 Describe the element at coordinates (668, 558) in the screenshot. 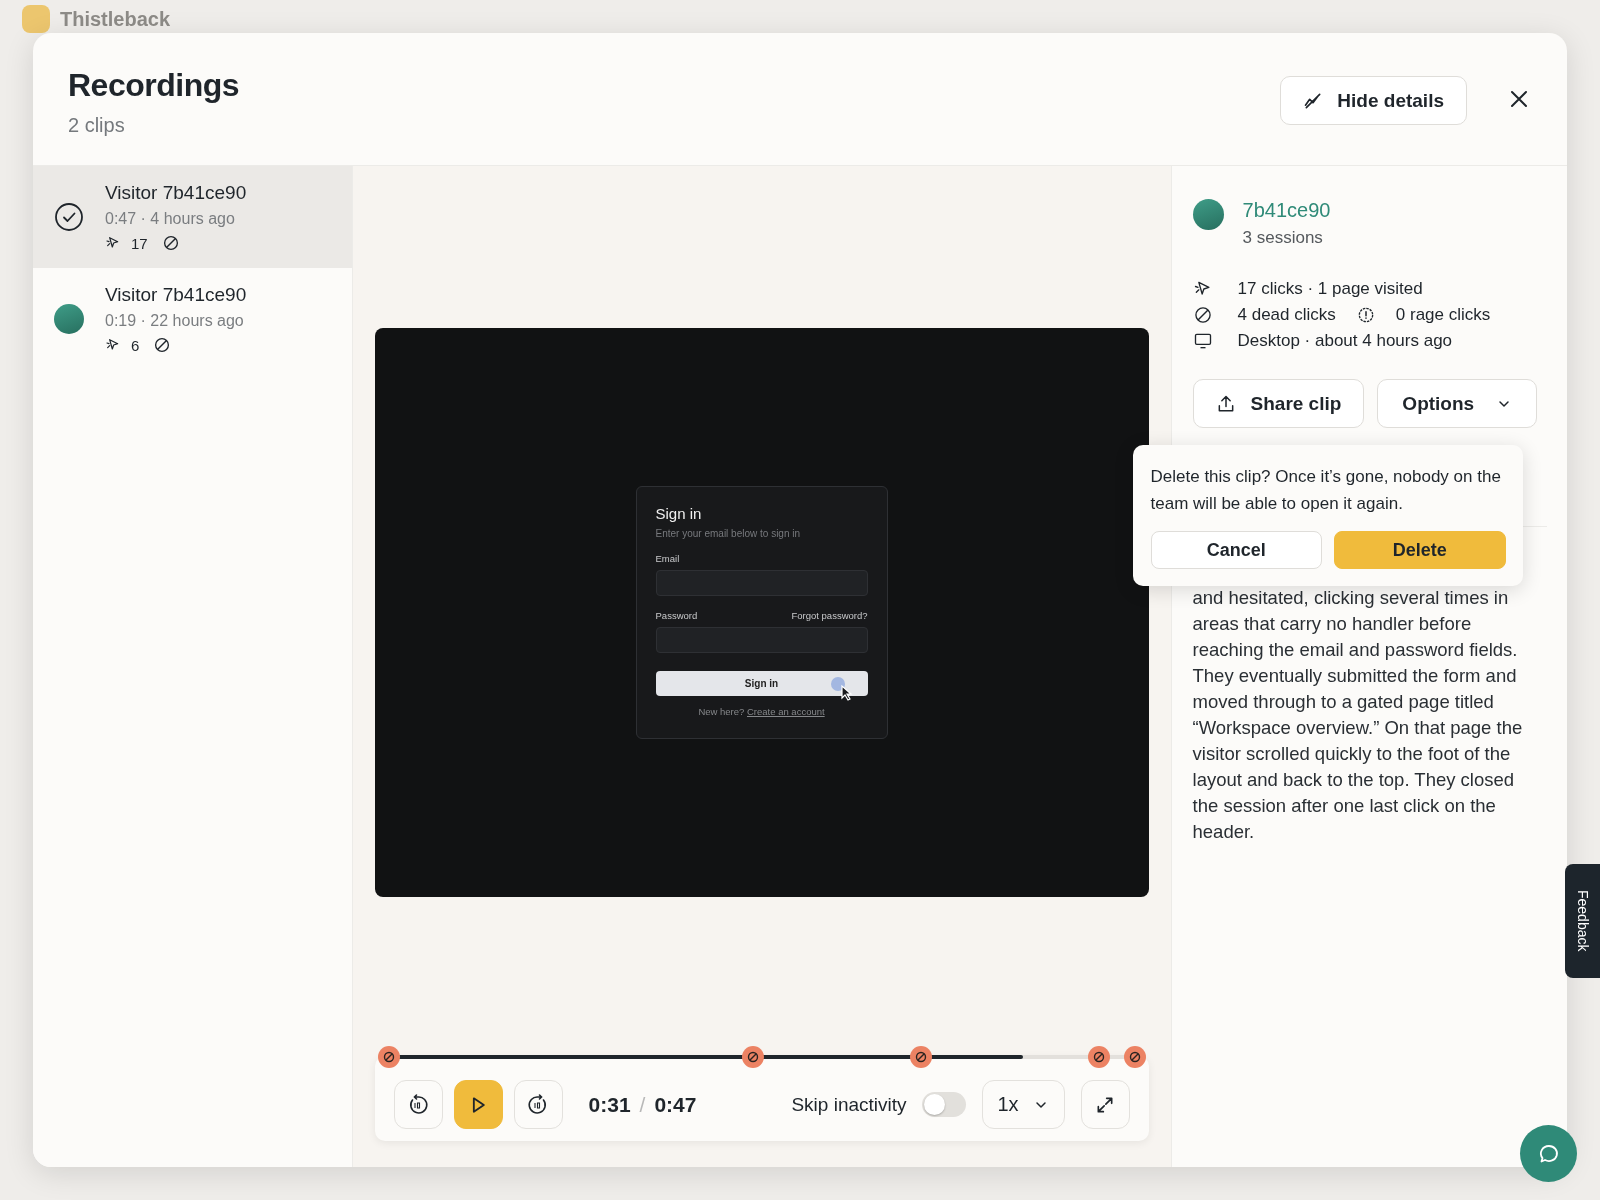

I see `email-label: Email` at that location.